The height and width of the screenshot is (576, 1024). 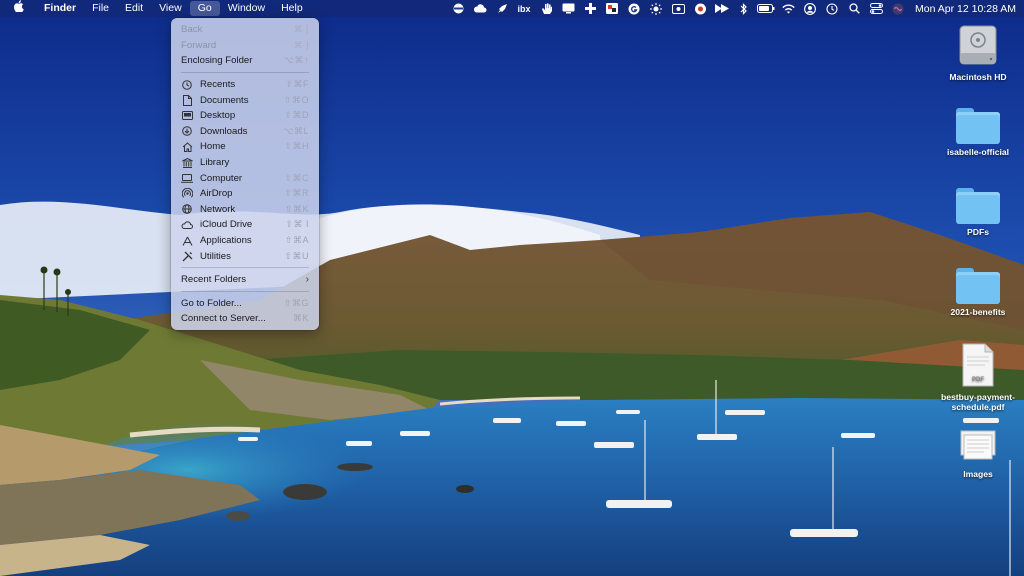 I want to click on menu-item-enclosing-folder: Enclosing Folder ⌥⌘↑, so click(x=245, y=61).